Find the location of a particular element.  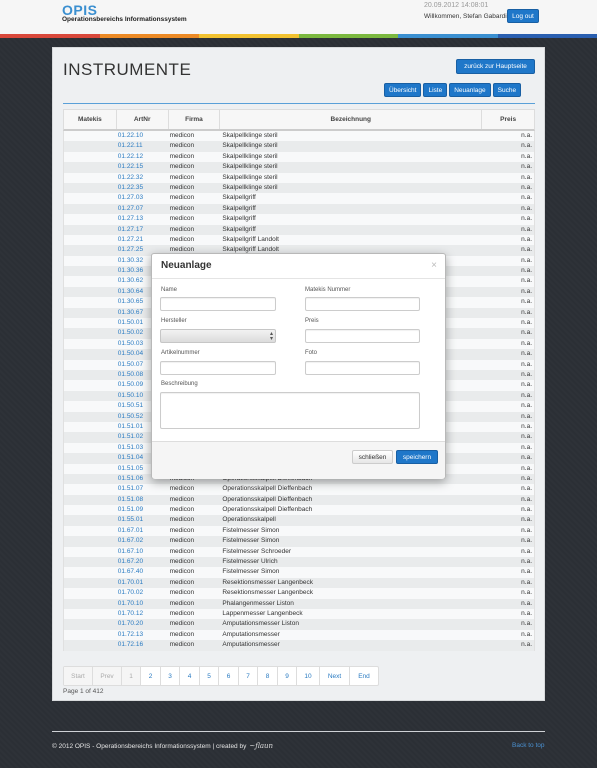

table-row: 01.72.16 medicon Amputationsmesser n.a. is located at coordinates (299, 645).